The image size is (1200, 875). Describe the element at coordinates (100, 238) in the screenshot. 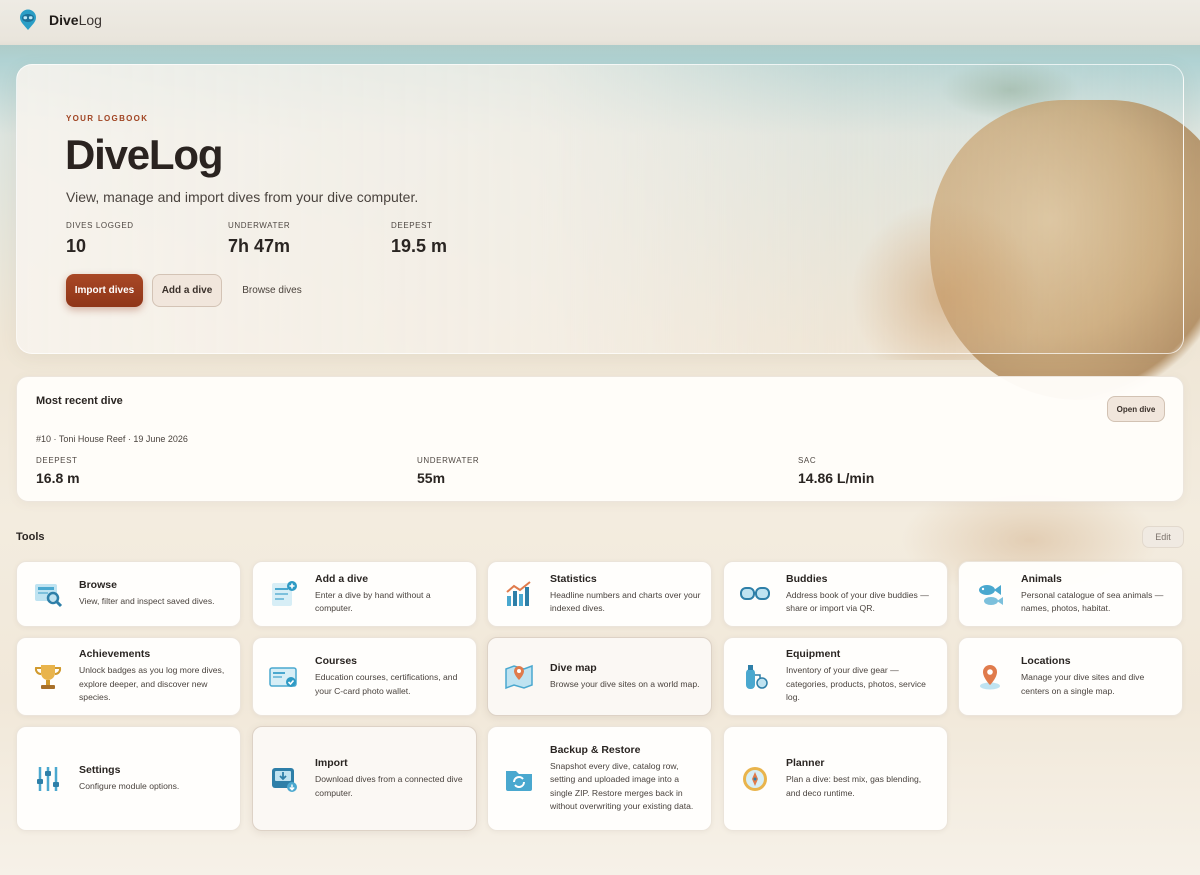

I see `stat-dives-logged: DIVES LOGGED 10` at that location.